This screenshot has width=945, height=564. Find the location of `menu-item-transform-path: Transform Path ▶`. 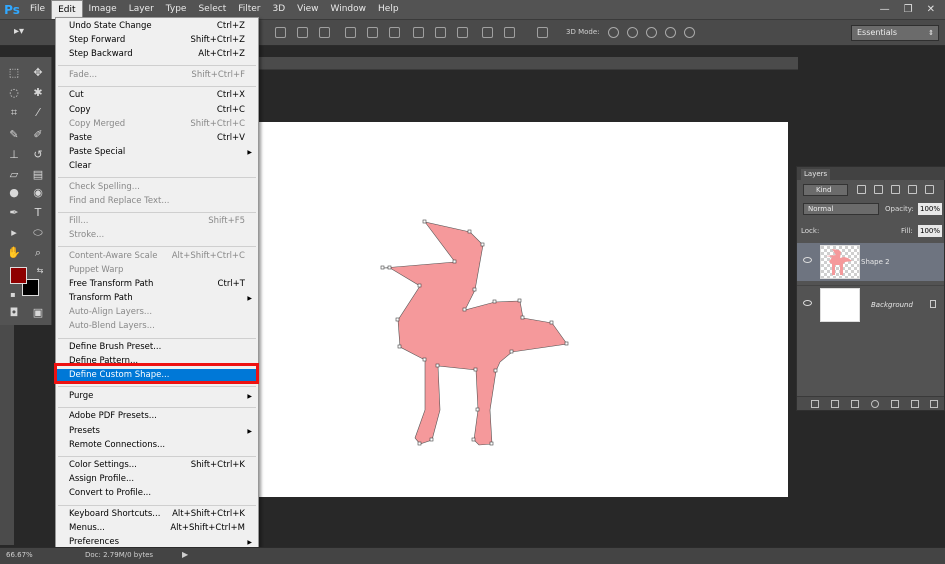

menu-item-transform-path: Transform Path ▶ is located at coordinates (157, 298).